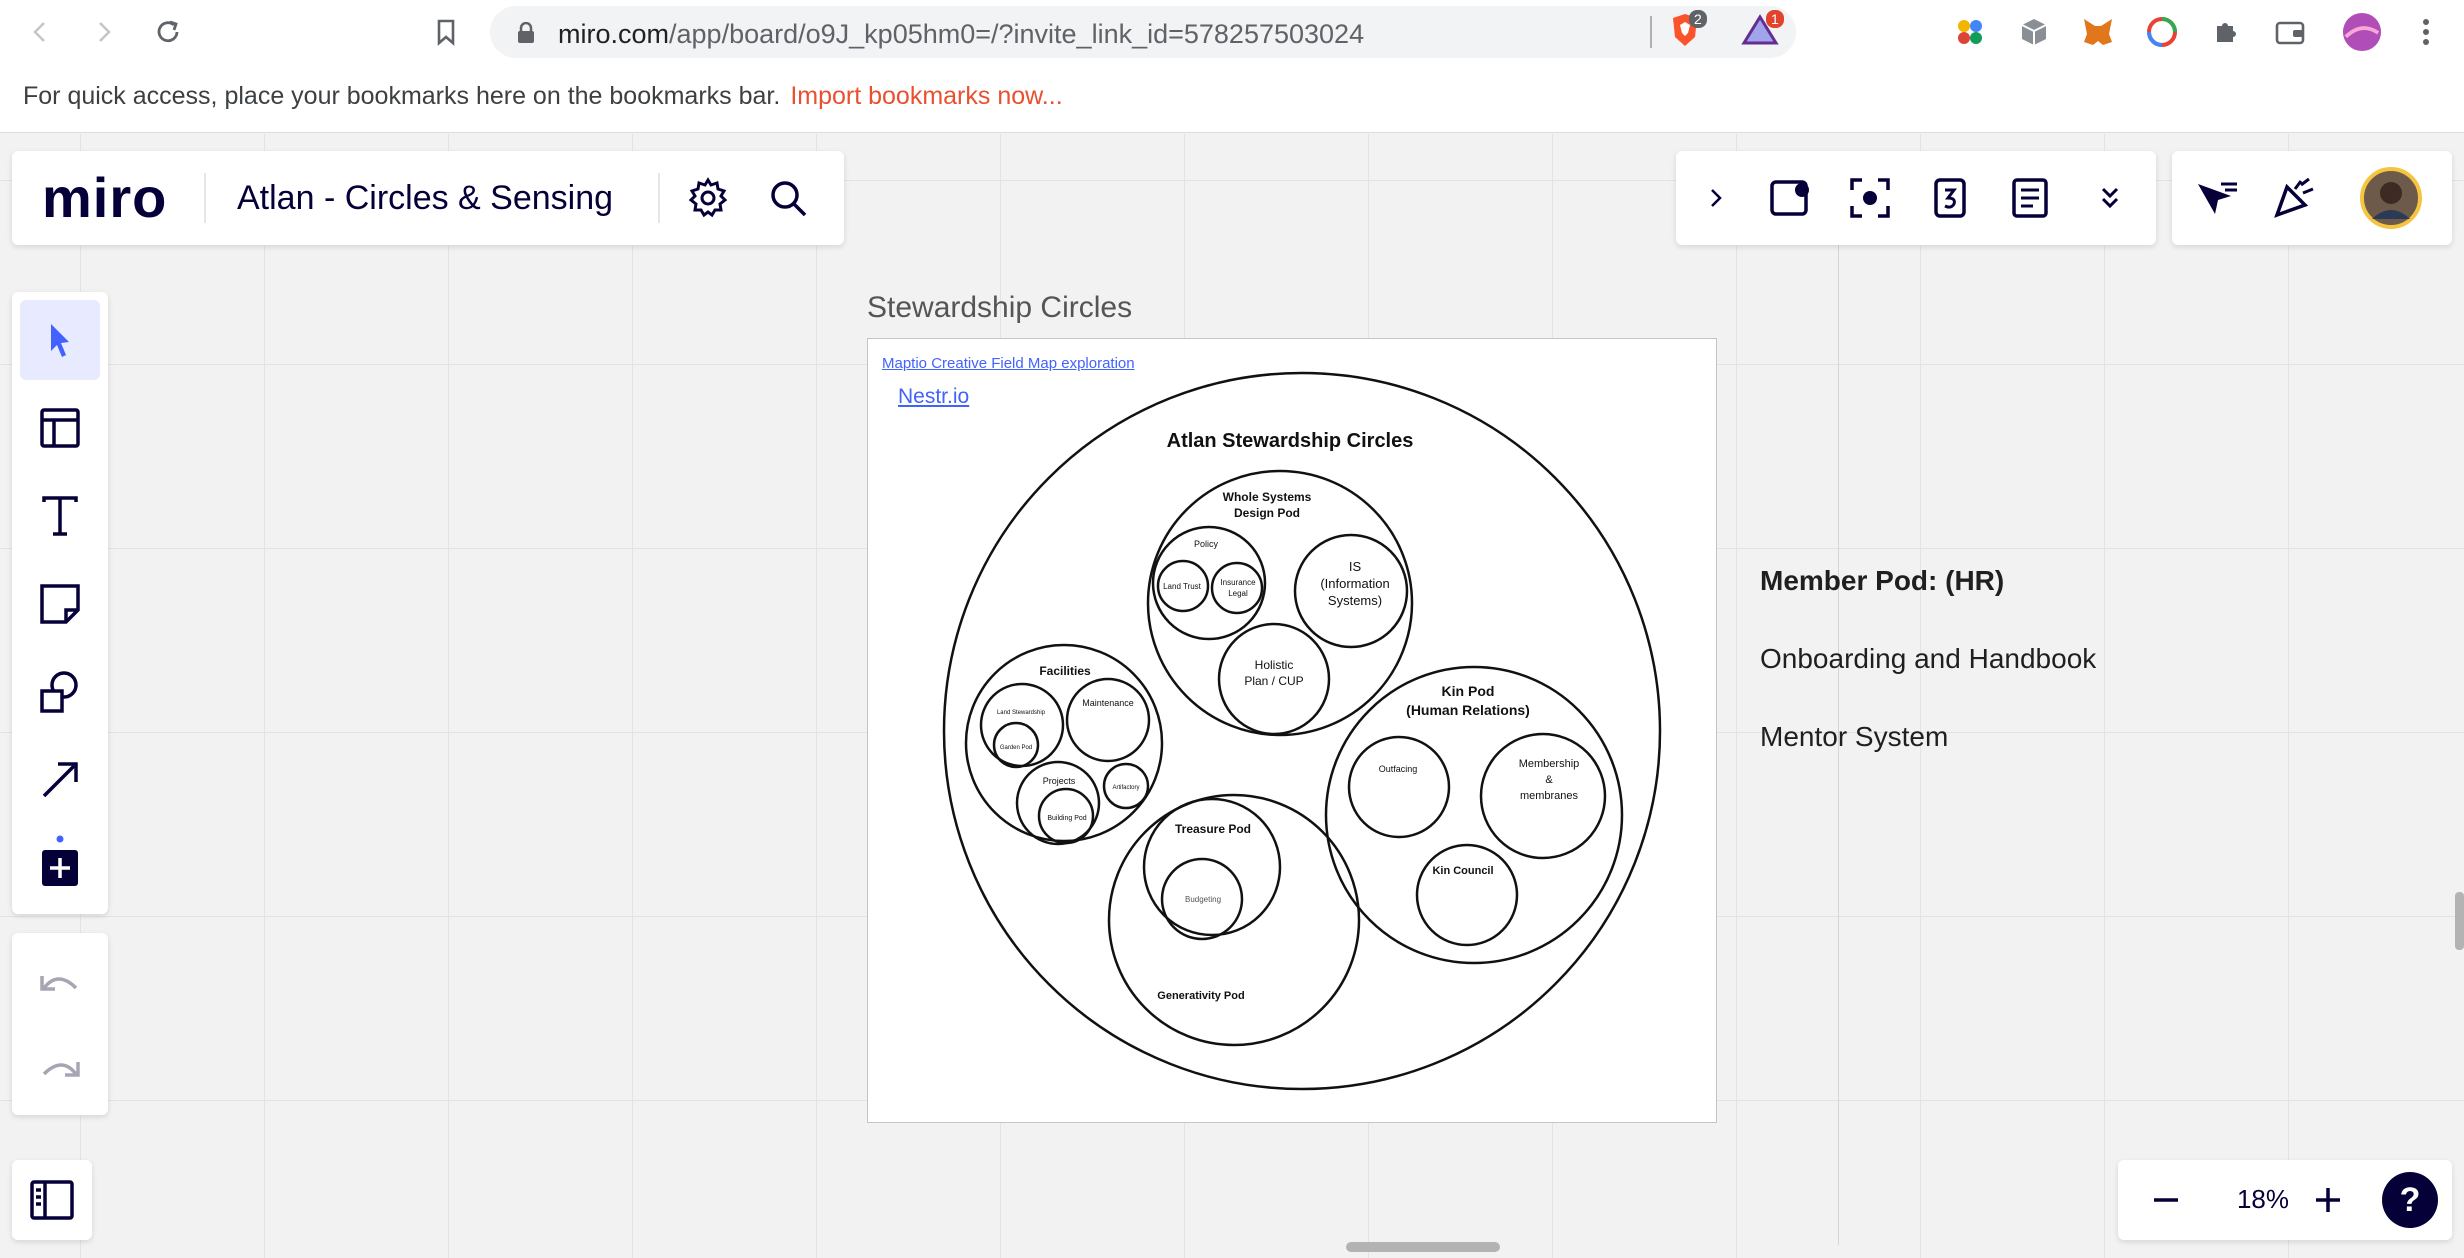 Image resolution: width=2464 pixels, height=1258 pixels. I want to click on metamask-fox-icon, so click(2098, 32).